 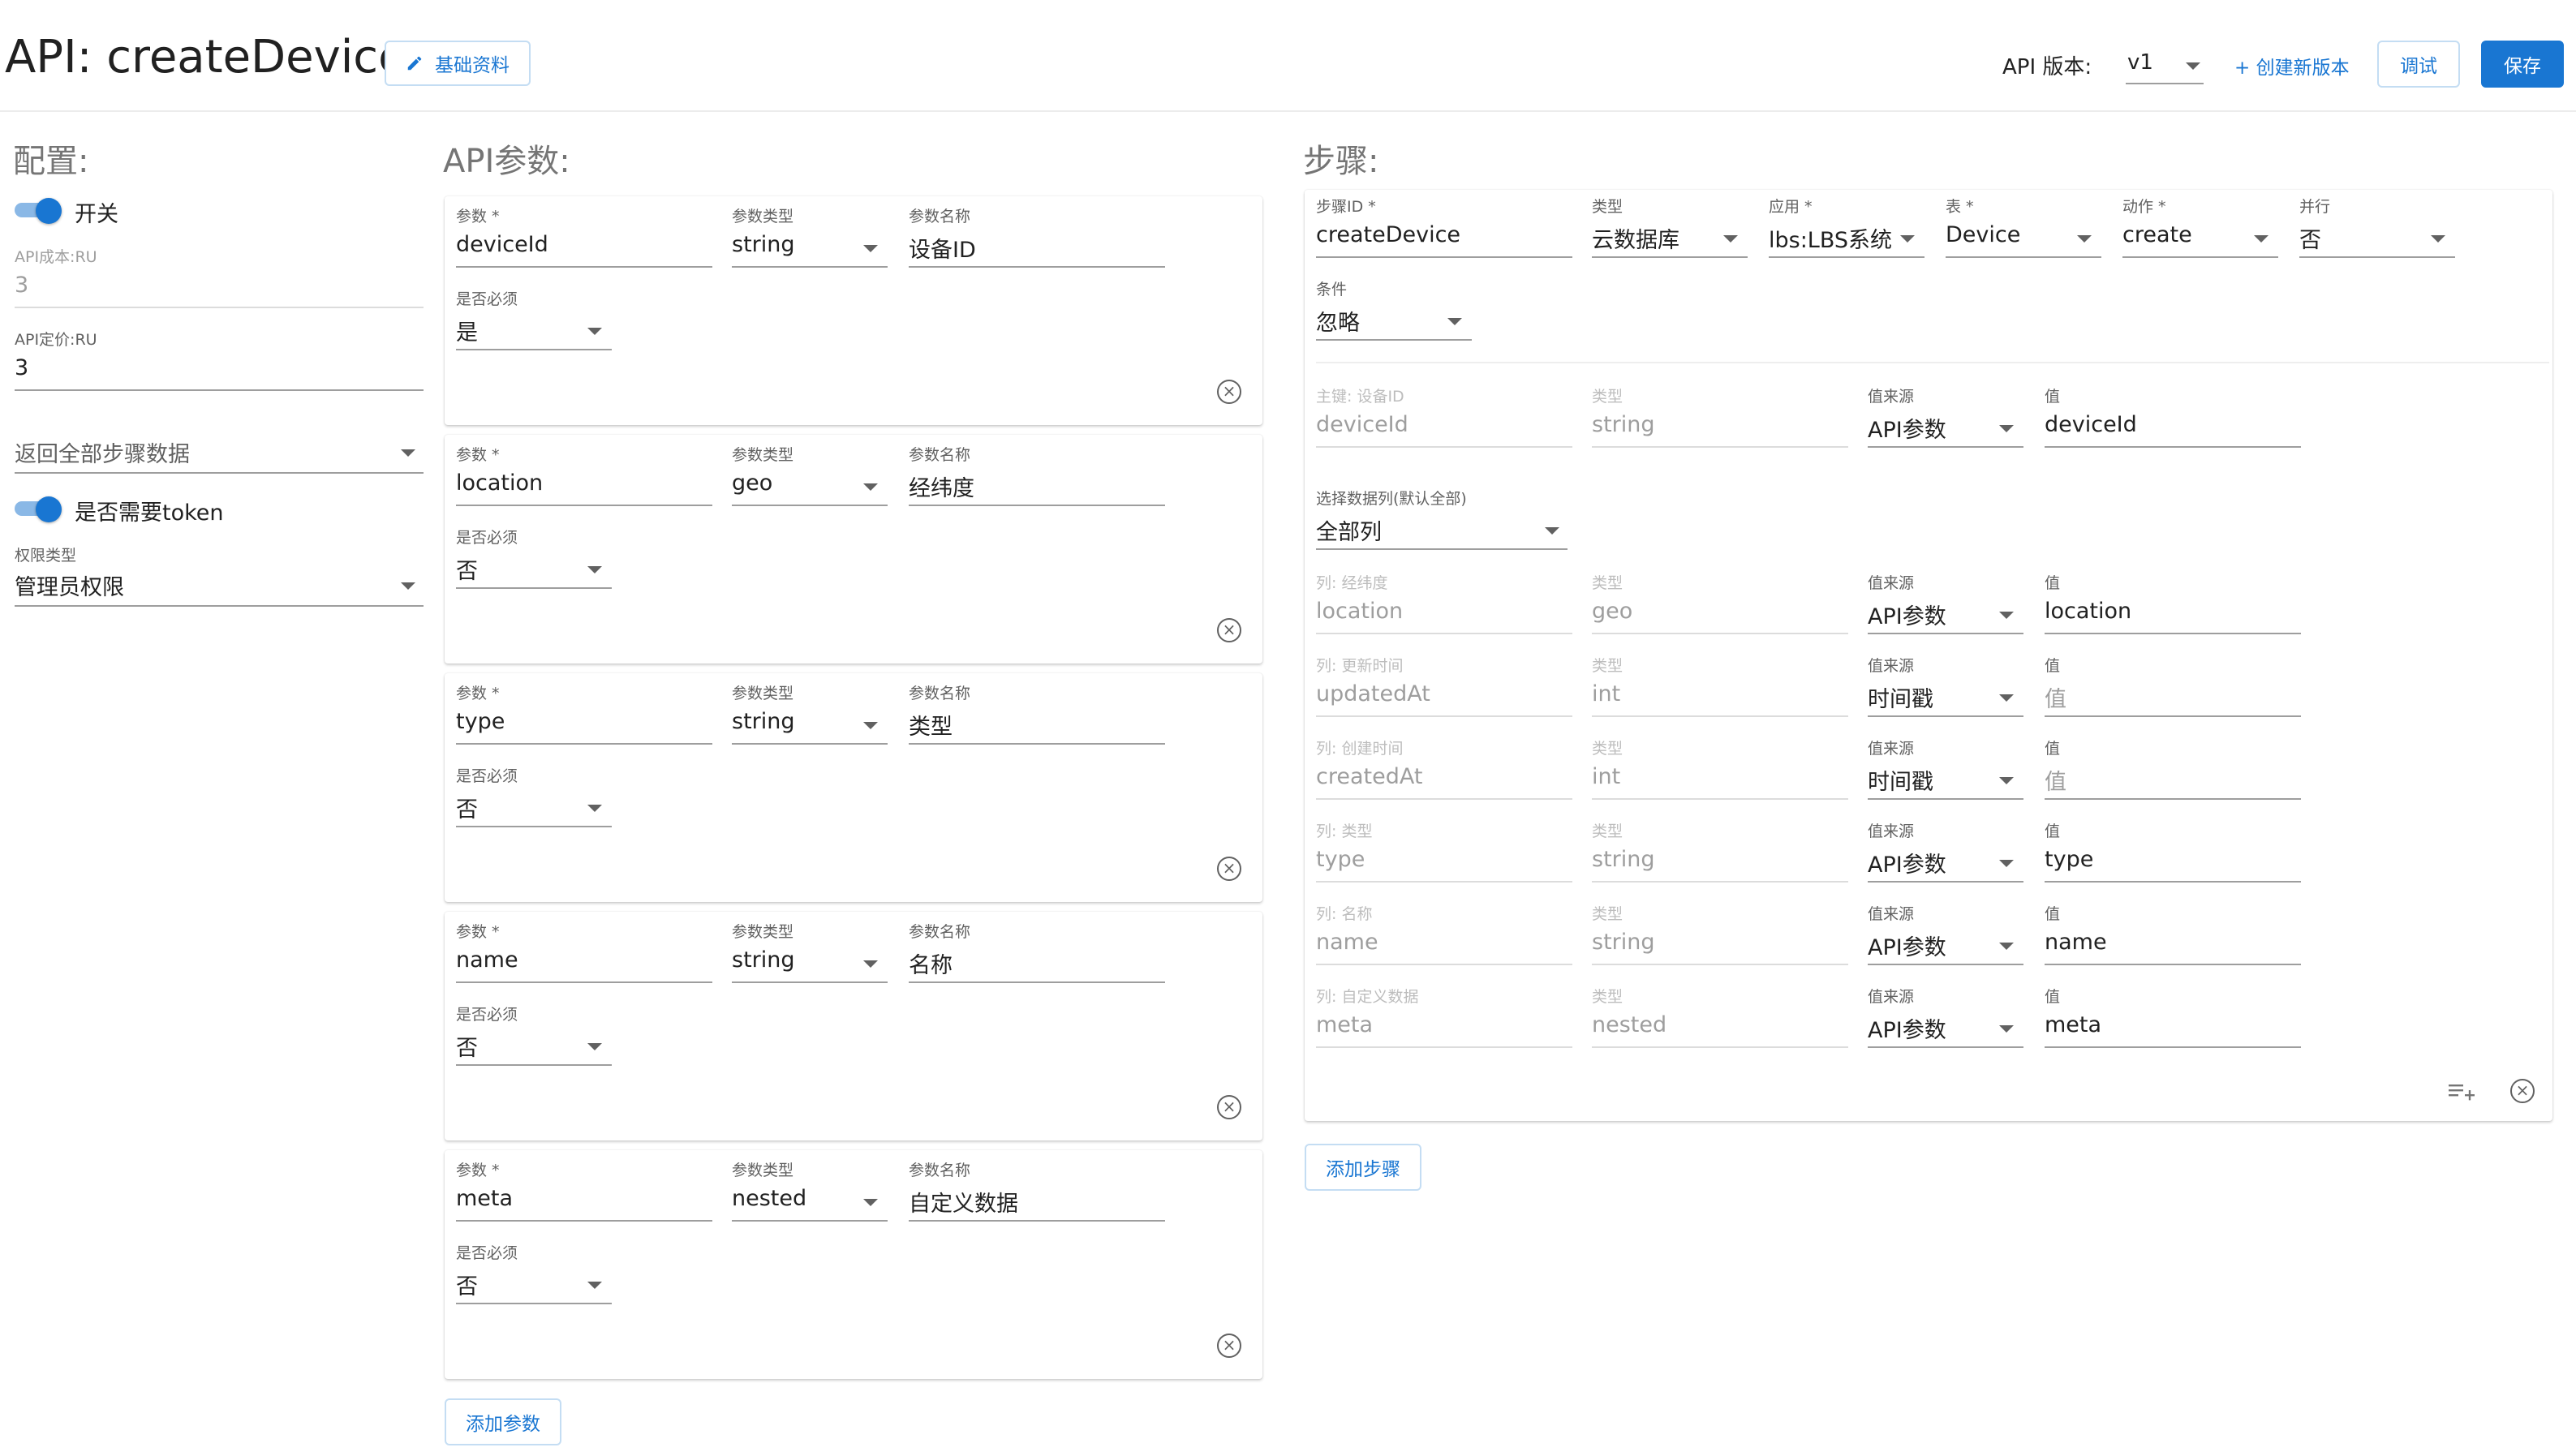 I want to click on token-toggle, so click(x=39, y=509).